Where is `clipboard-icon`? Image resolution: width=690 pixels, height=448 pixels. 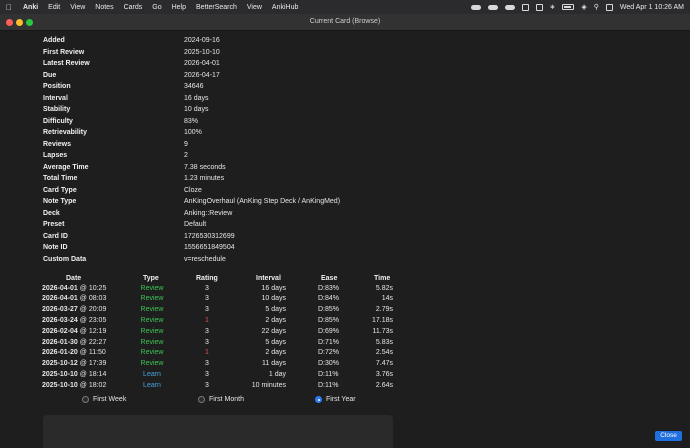 clipboard-icon is located at coordinates (525, 7).